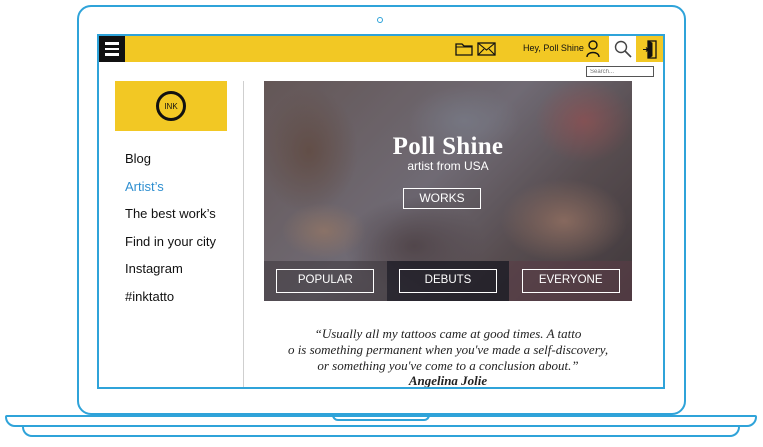 This screenshot has height=447, width=763. What do you see at coordinates (170, 164) in the screenshot?
I see `sidebar-item-blog: Blog` at bounding box center [170, 164].